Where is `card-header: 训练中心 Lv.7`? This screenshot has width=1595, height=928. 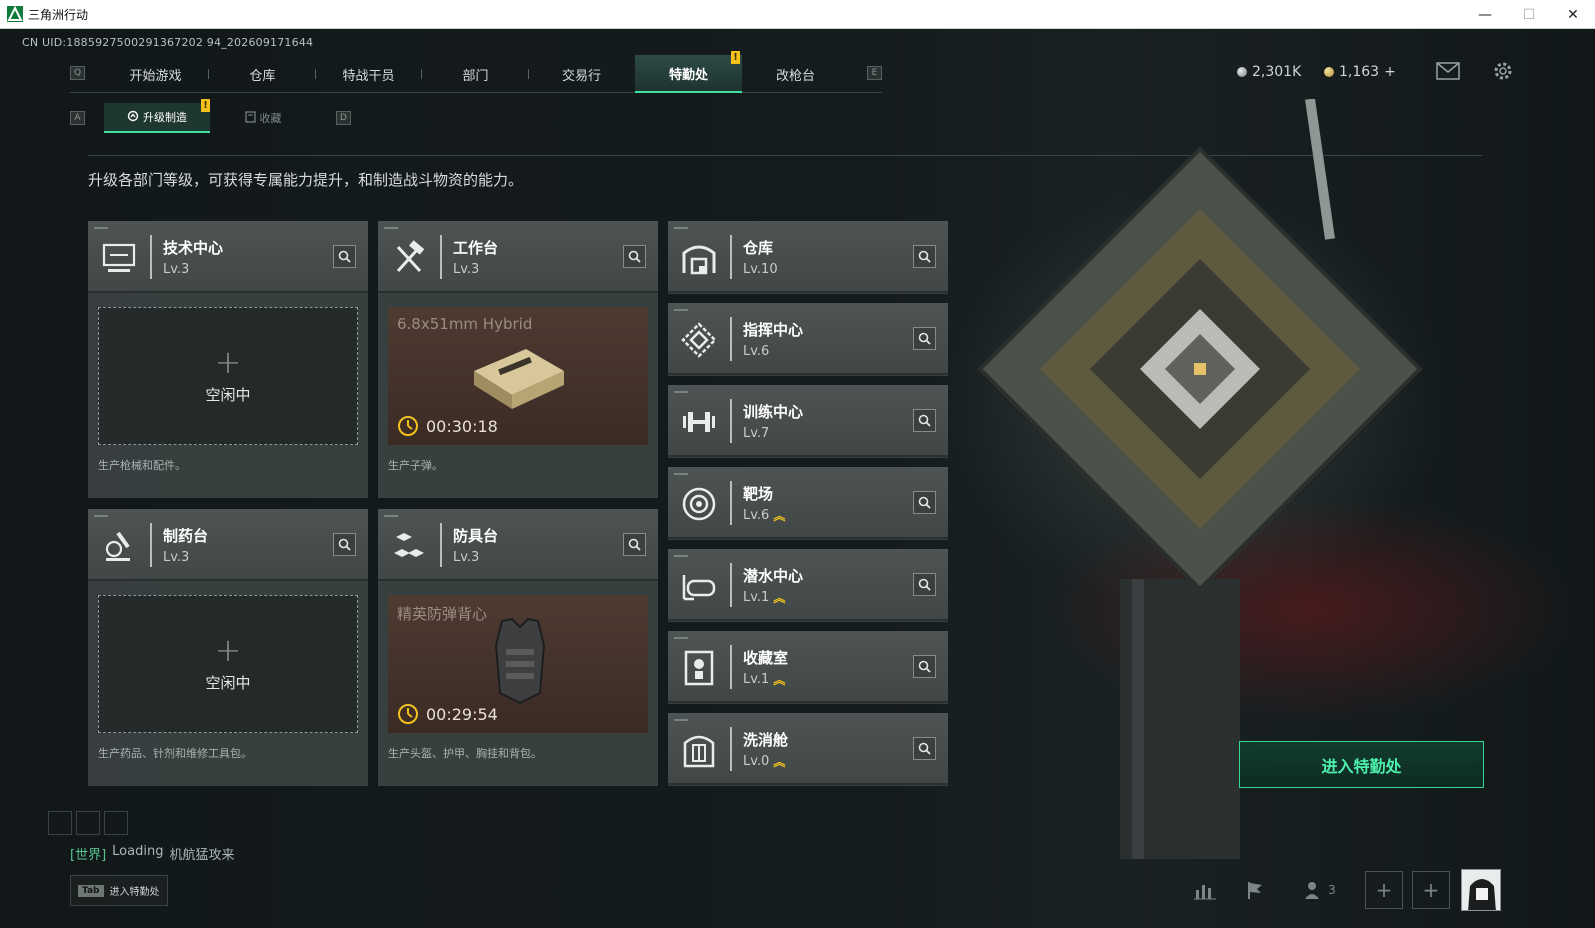 card-header: 训练中心 Lv.7 is located at coordinates (808, 421).